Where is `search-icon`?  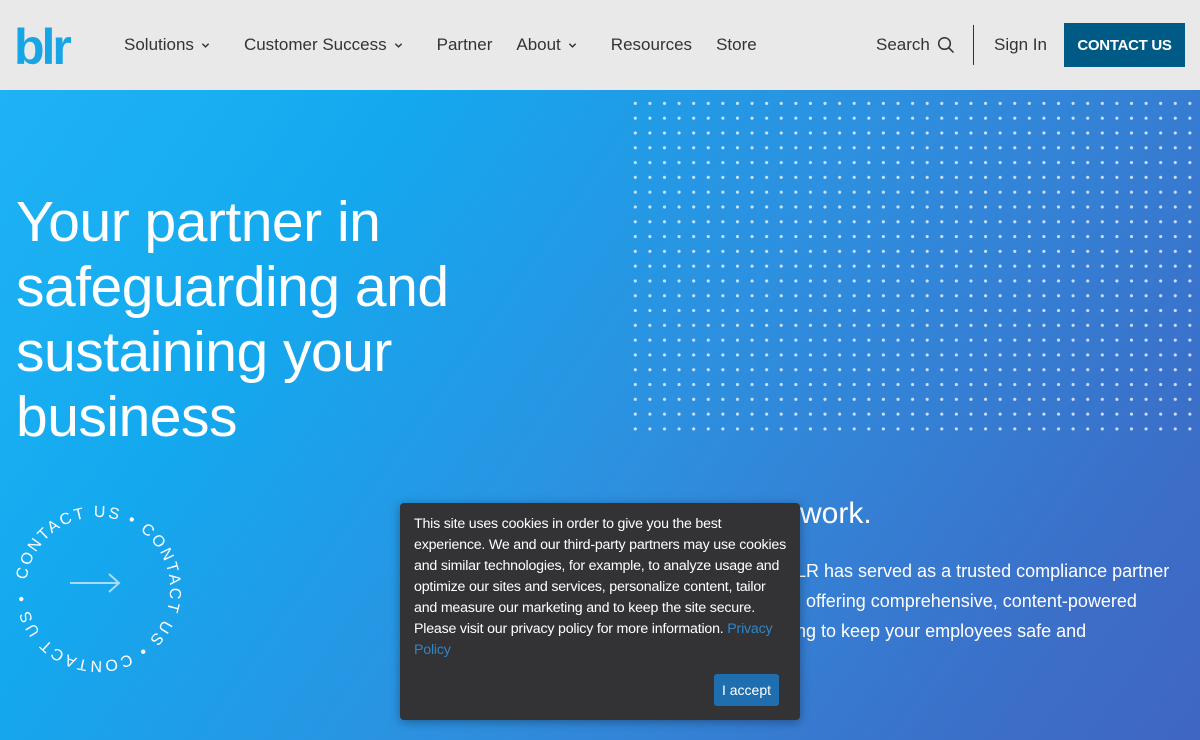 search-icon is located at coordinates (945, 45).